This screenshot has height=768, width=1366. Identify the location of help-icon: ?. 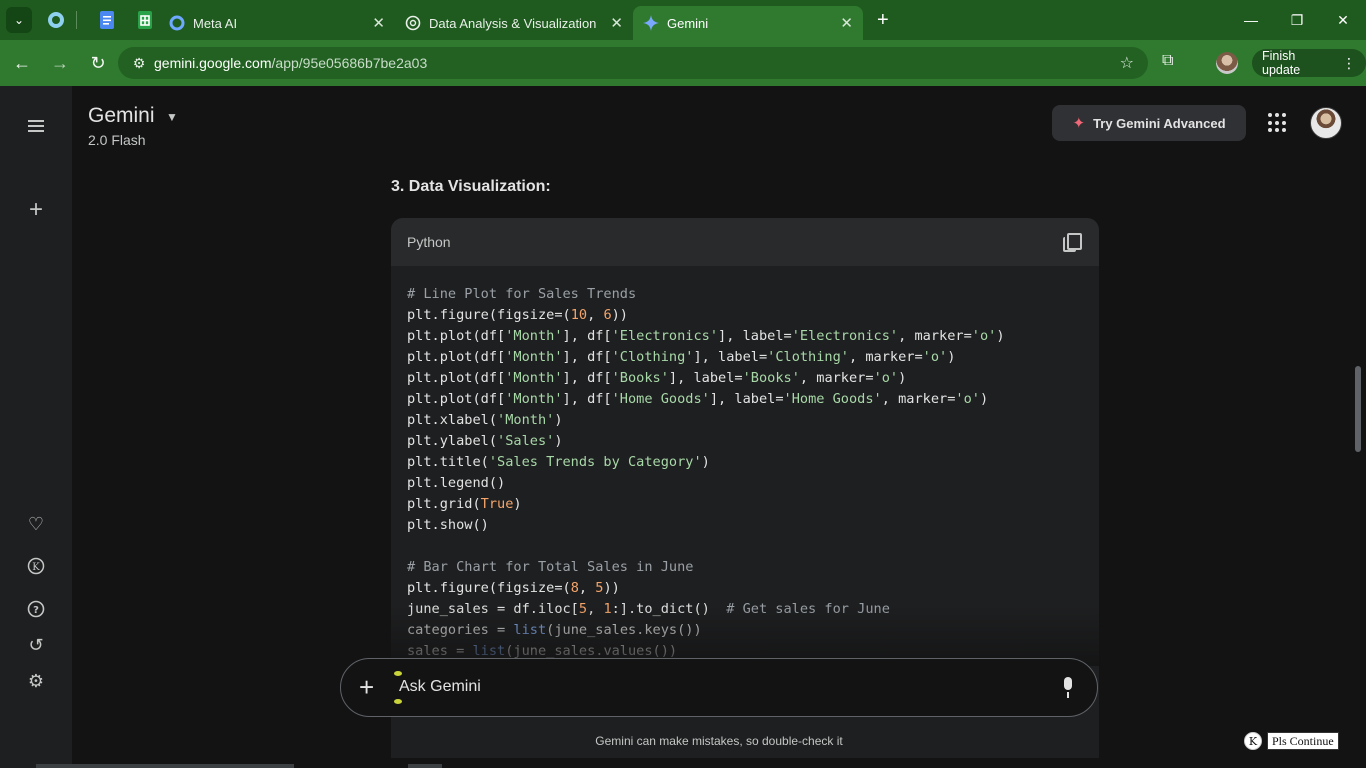
(36, 609).